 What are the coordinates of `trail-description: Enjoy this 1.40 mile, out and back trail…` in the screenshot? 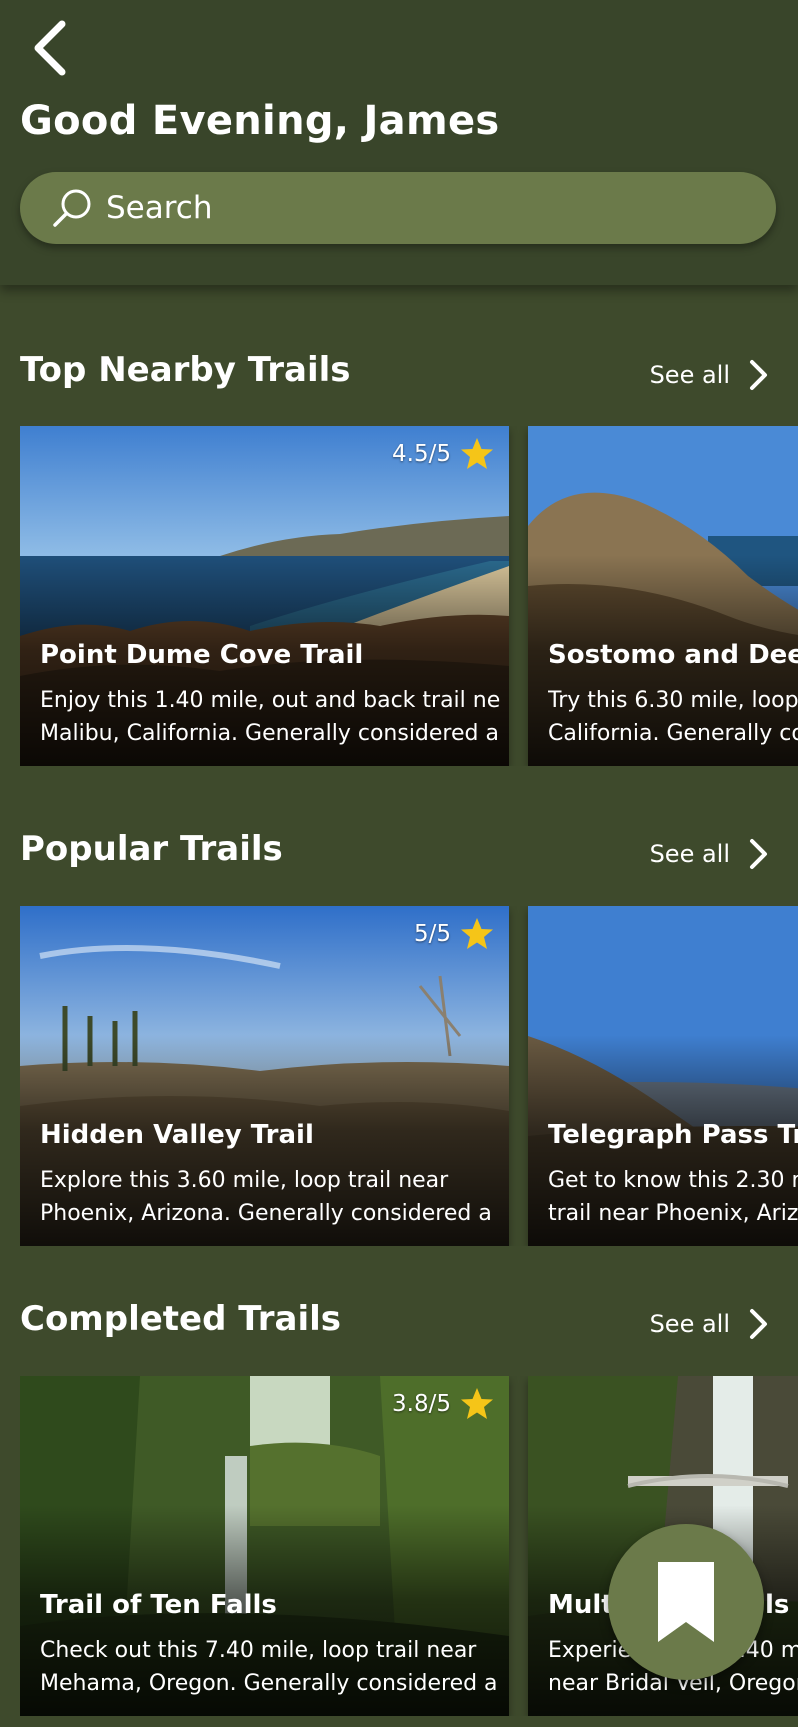 It's located at (270, 717).